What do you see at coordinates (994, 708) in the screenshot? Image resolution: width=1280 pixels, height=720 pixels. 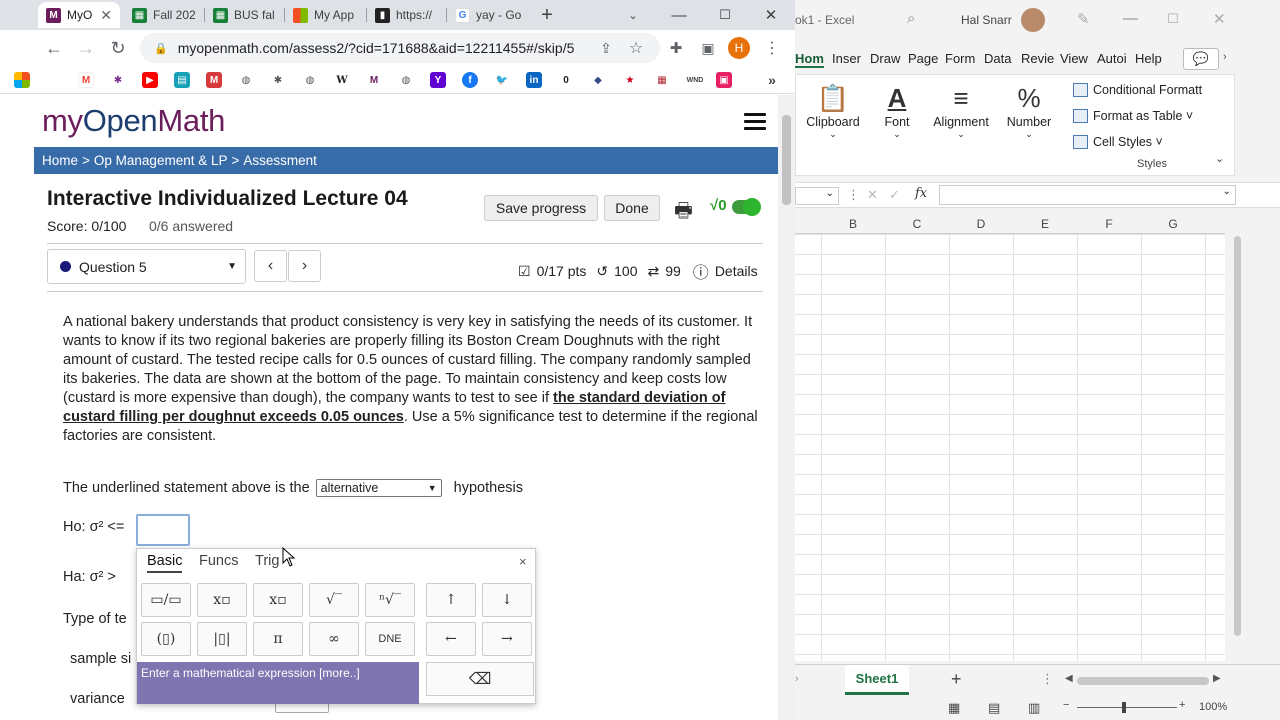 I see `page-layout-view-icon: ▤` at bounding box center [994, 708].